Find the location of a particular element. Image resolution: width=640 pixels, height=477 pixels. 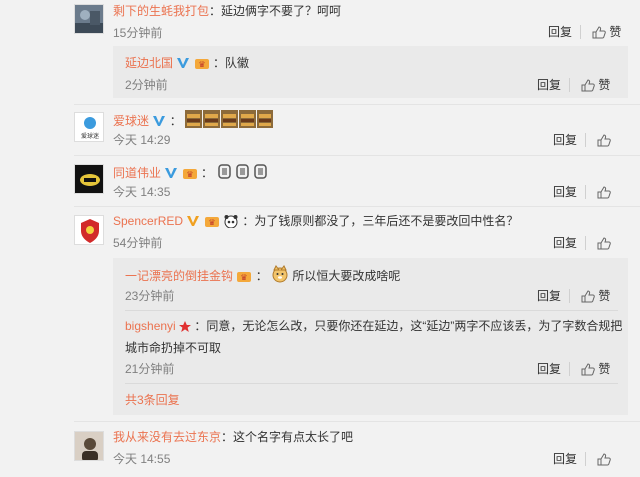

comment-time: 今天 14:29 is located at coordinates (142, 140).